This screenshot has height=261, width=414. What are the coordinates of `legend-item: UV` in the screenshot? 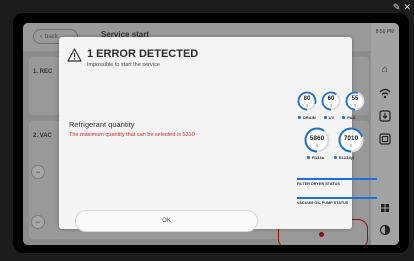 It's located at (329, 117).